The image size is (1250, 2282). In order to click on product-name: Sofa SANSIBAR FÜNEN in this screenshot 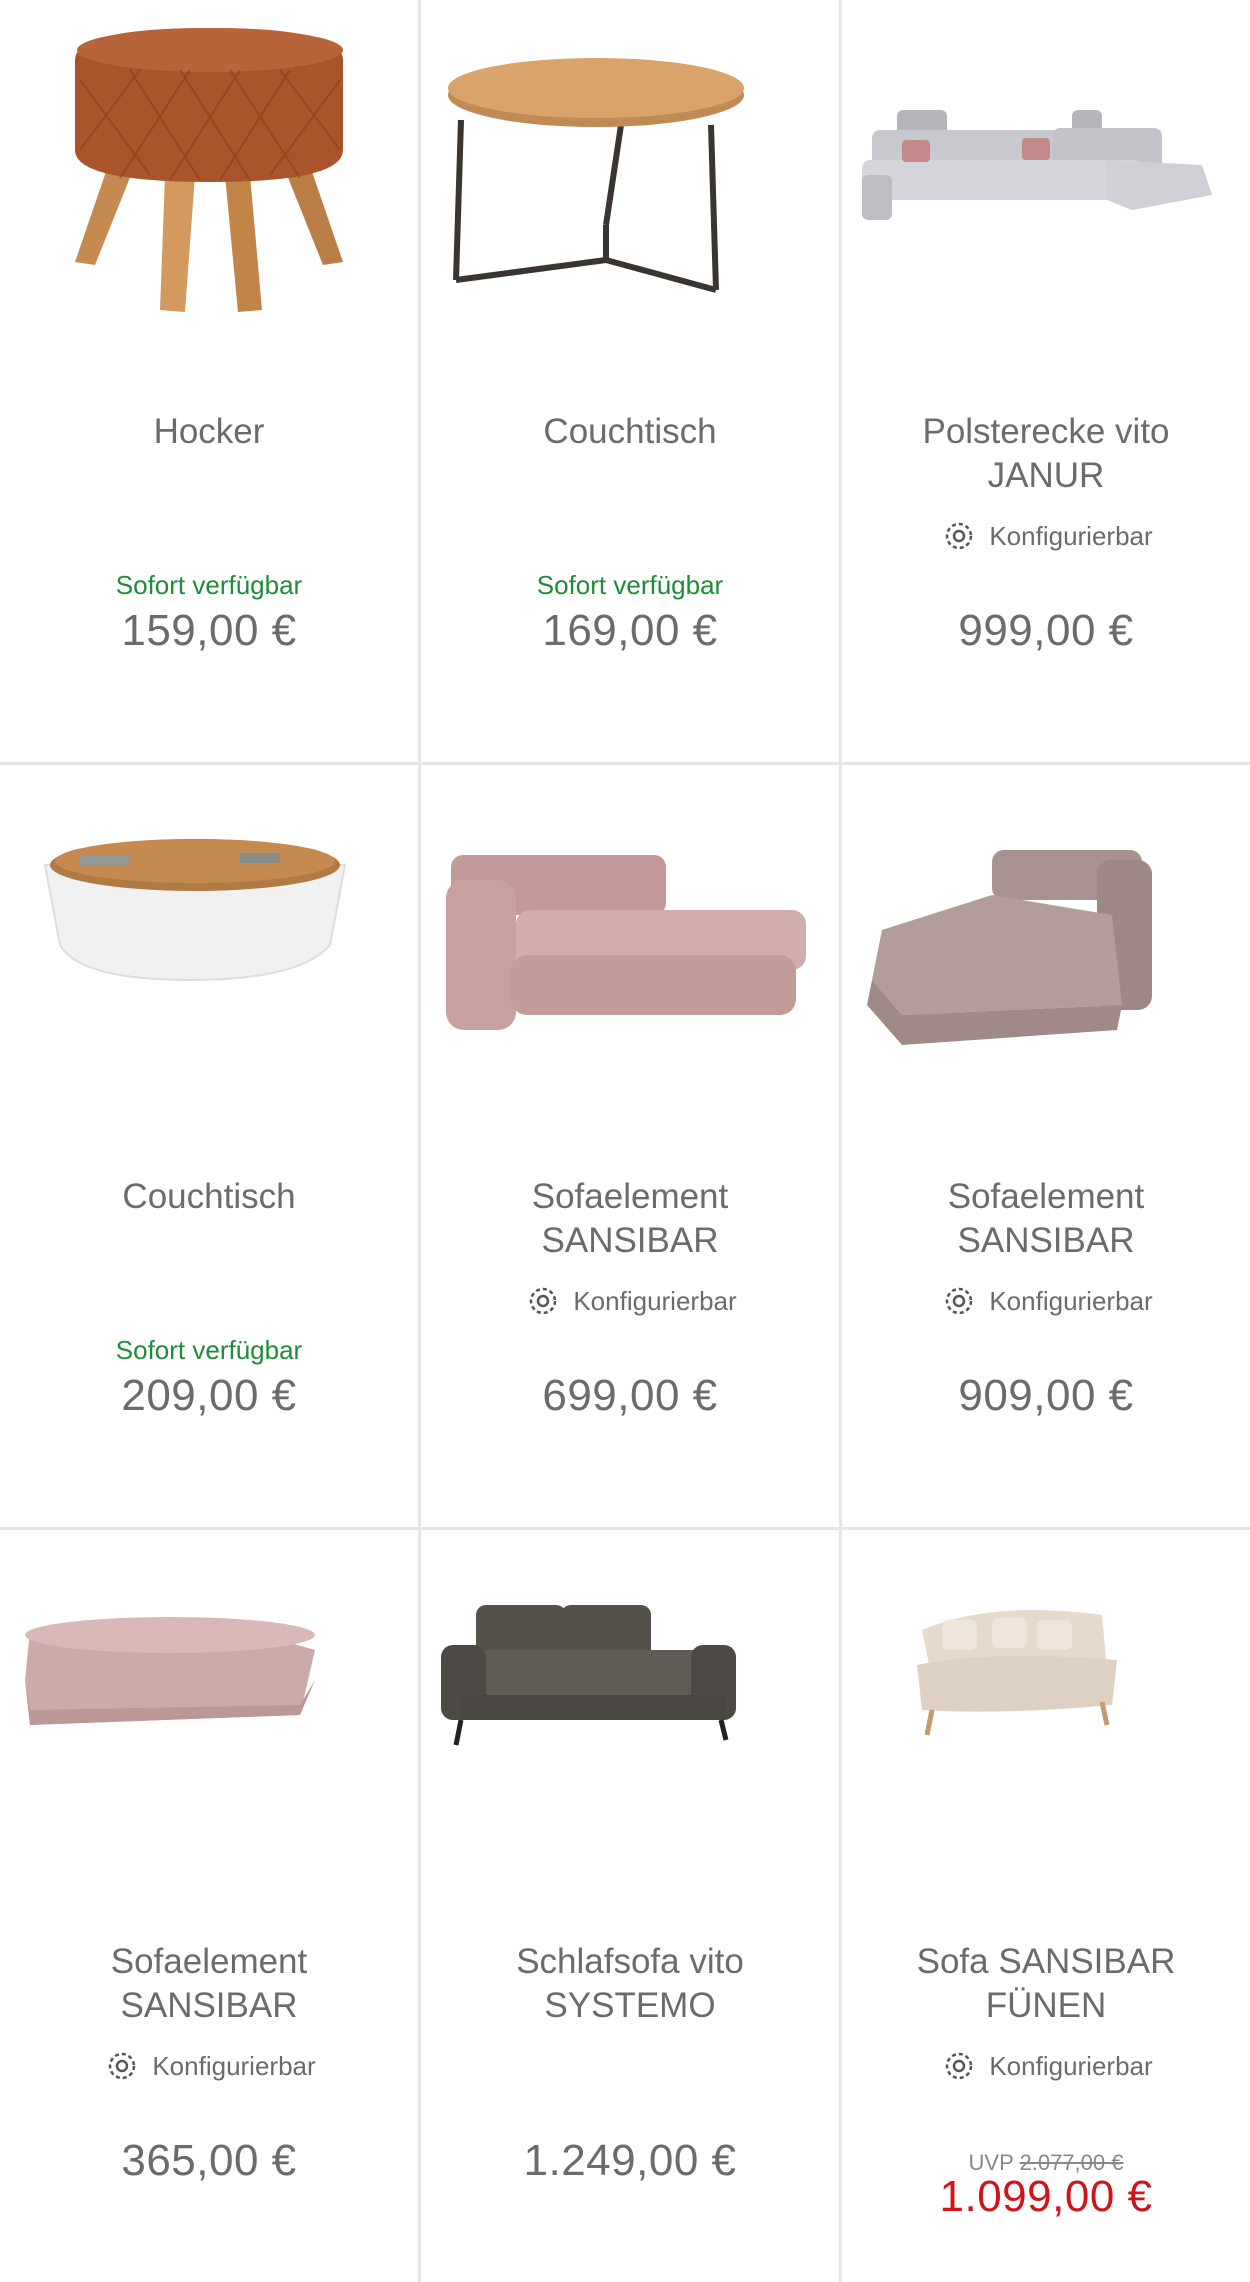, I will do `click(1046, 1984)`.